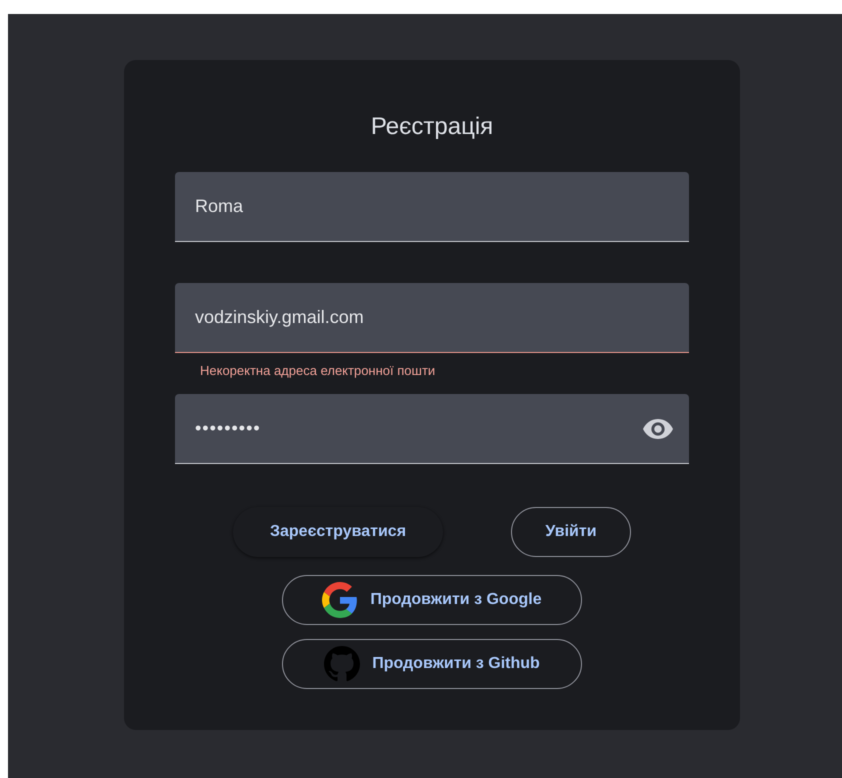 The height and width of the screenshot is (778, 842). What do you see at coordinates (658, 428) in the screenshot?
I see `eye-icon` at bounding box center [658, 428].